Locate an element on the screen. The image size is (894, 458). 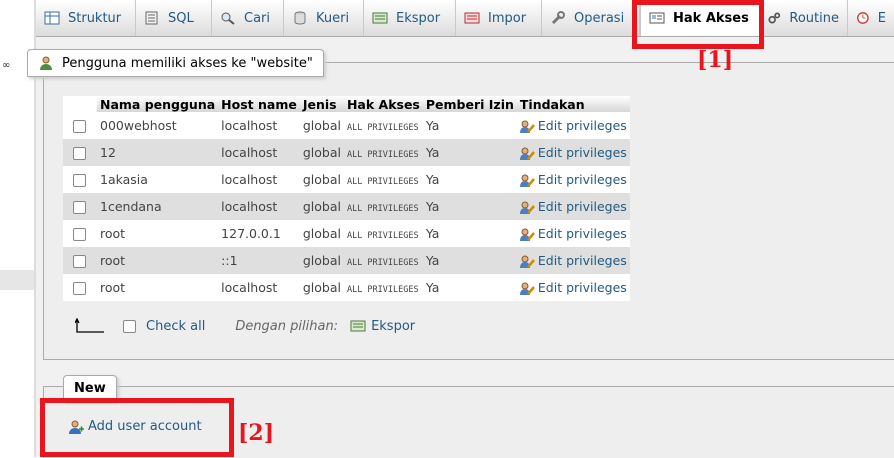
tab-impor: Impor is located at coordinates (499, 18).